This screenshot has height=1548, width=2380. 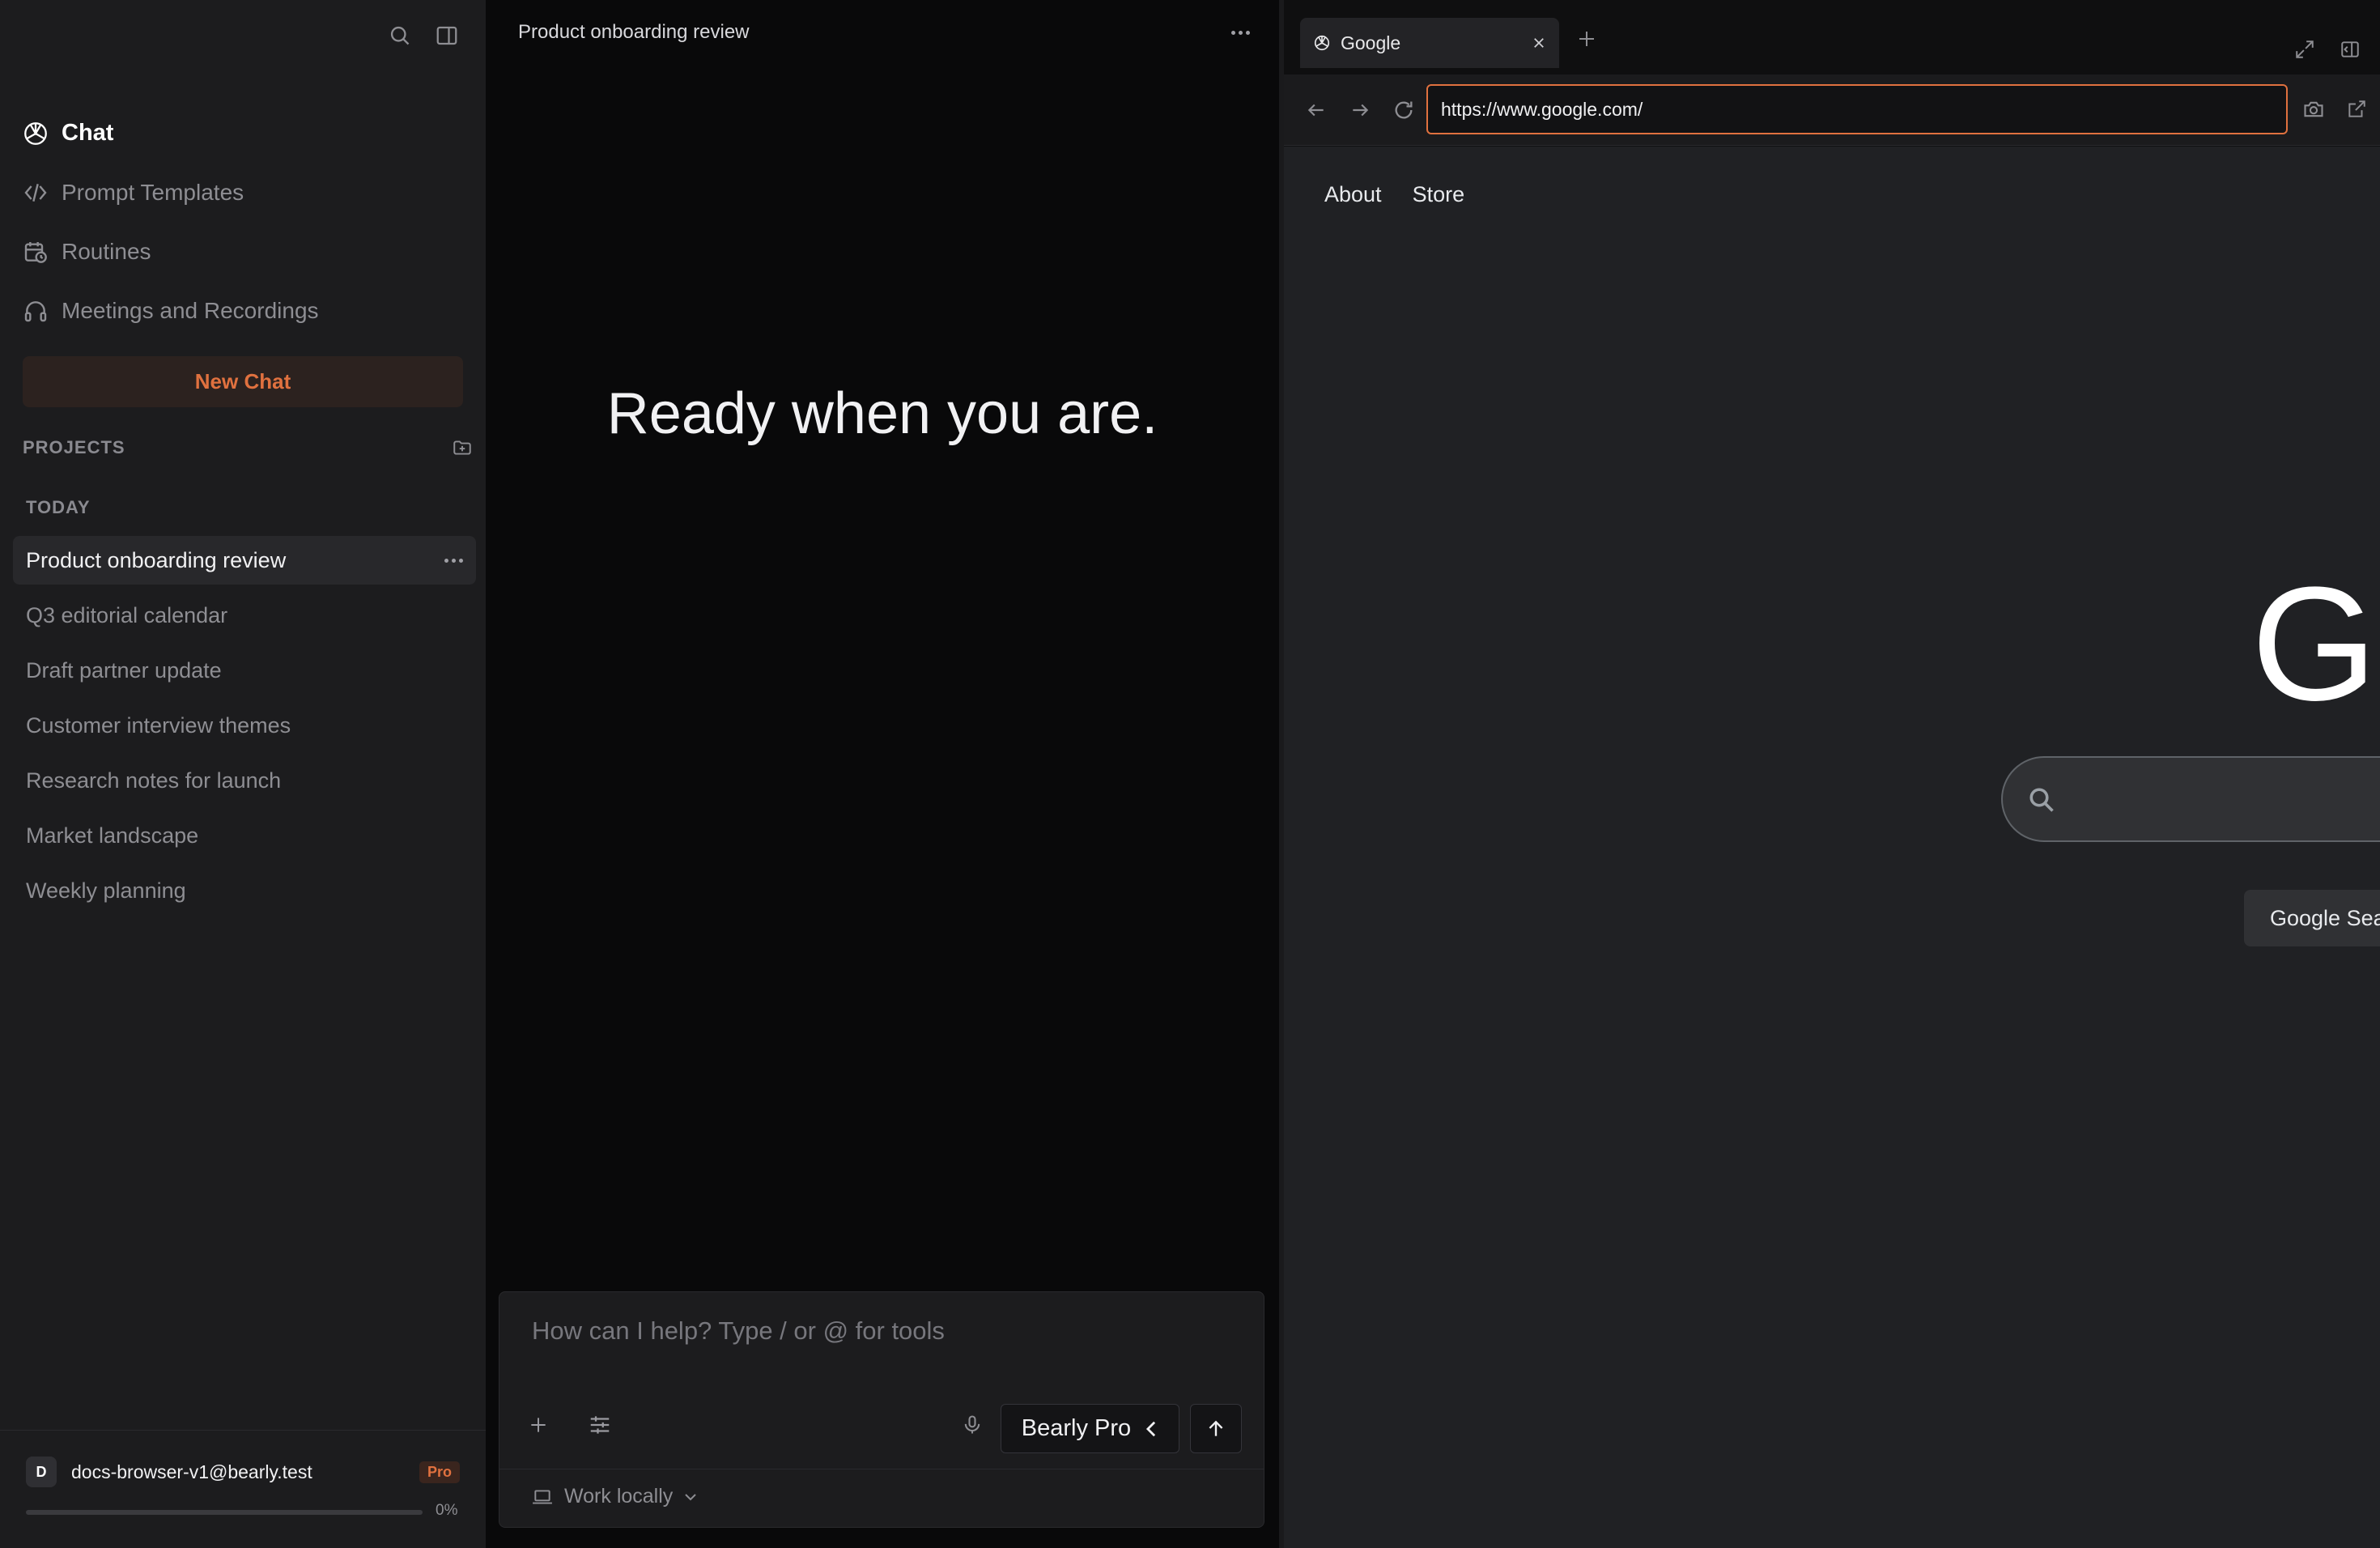 I want to click on composer-tools, so click(x=569, y=1425).